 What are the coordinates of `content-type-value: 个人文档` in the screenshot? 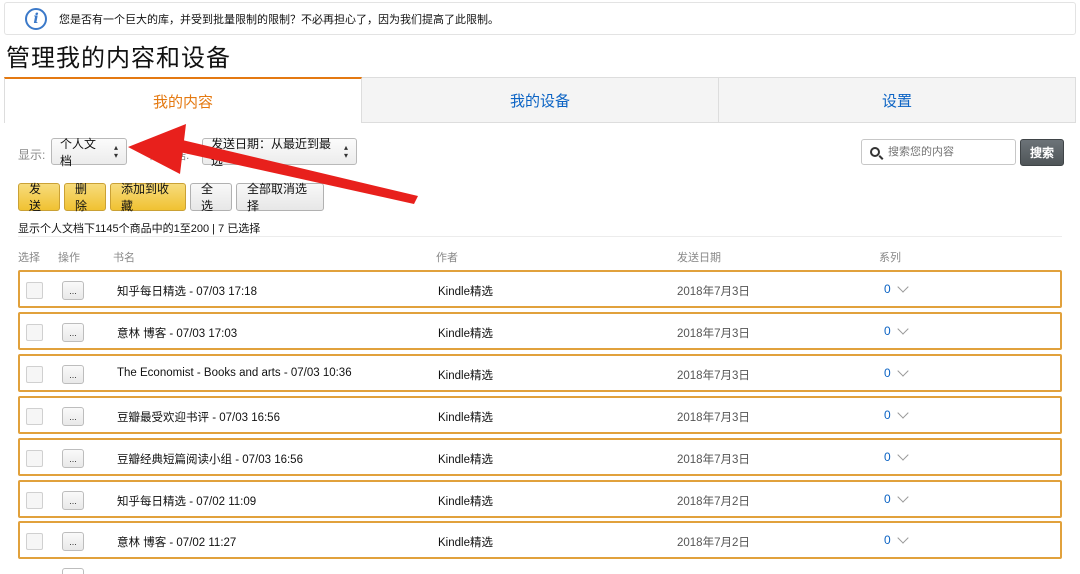 It's located at (78, 152).